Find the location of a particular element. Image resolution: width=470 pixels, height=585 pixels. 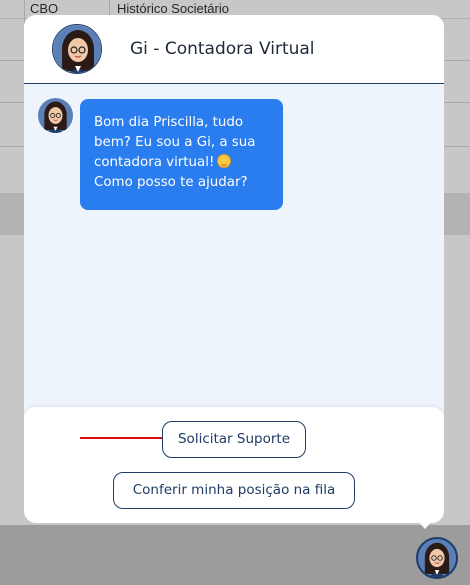

smiling-face-with-hearts-icon is located at coordinates (224, 161).